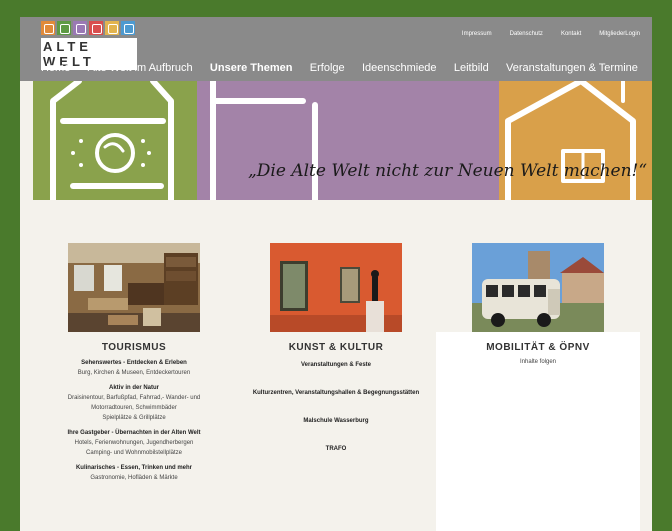  I want to click on mobilitaet-card: MOBILITÄT & ÖPNV Inhalte folgen, so click(538, 431).